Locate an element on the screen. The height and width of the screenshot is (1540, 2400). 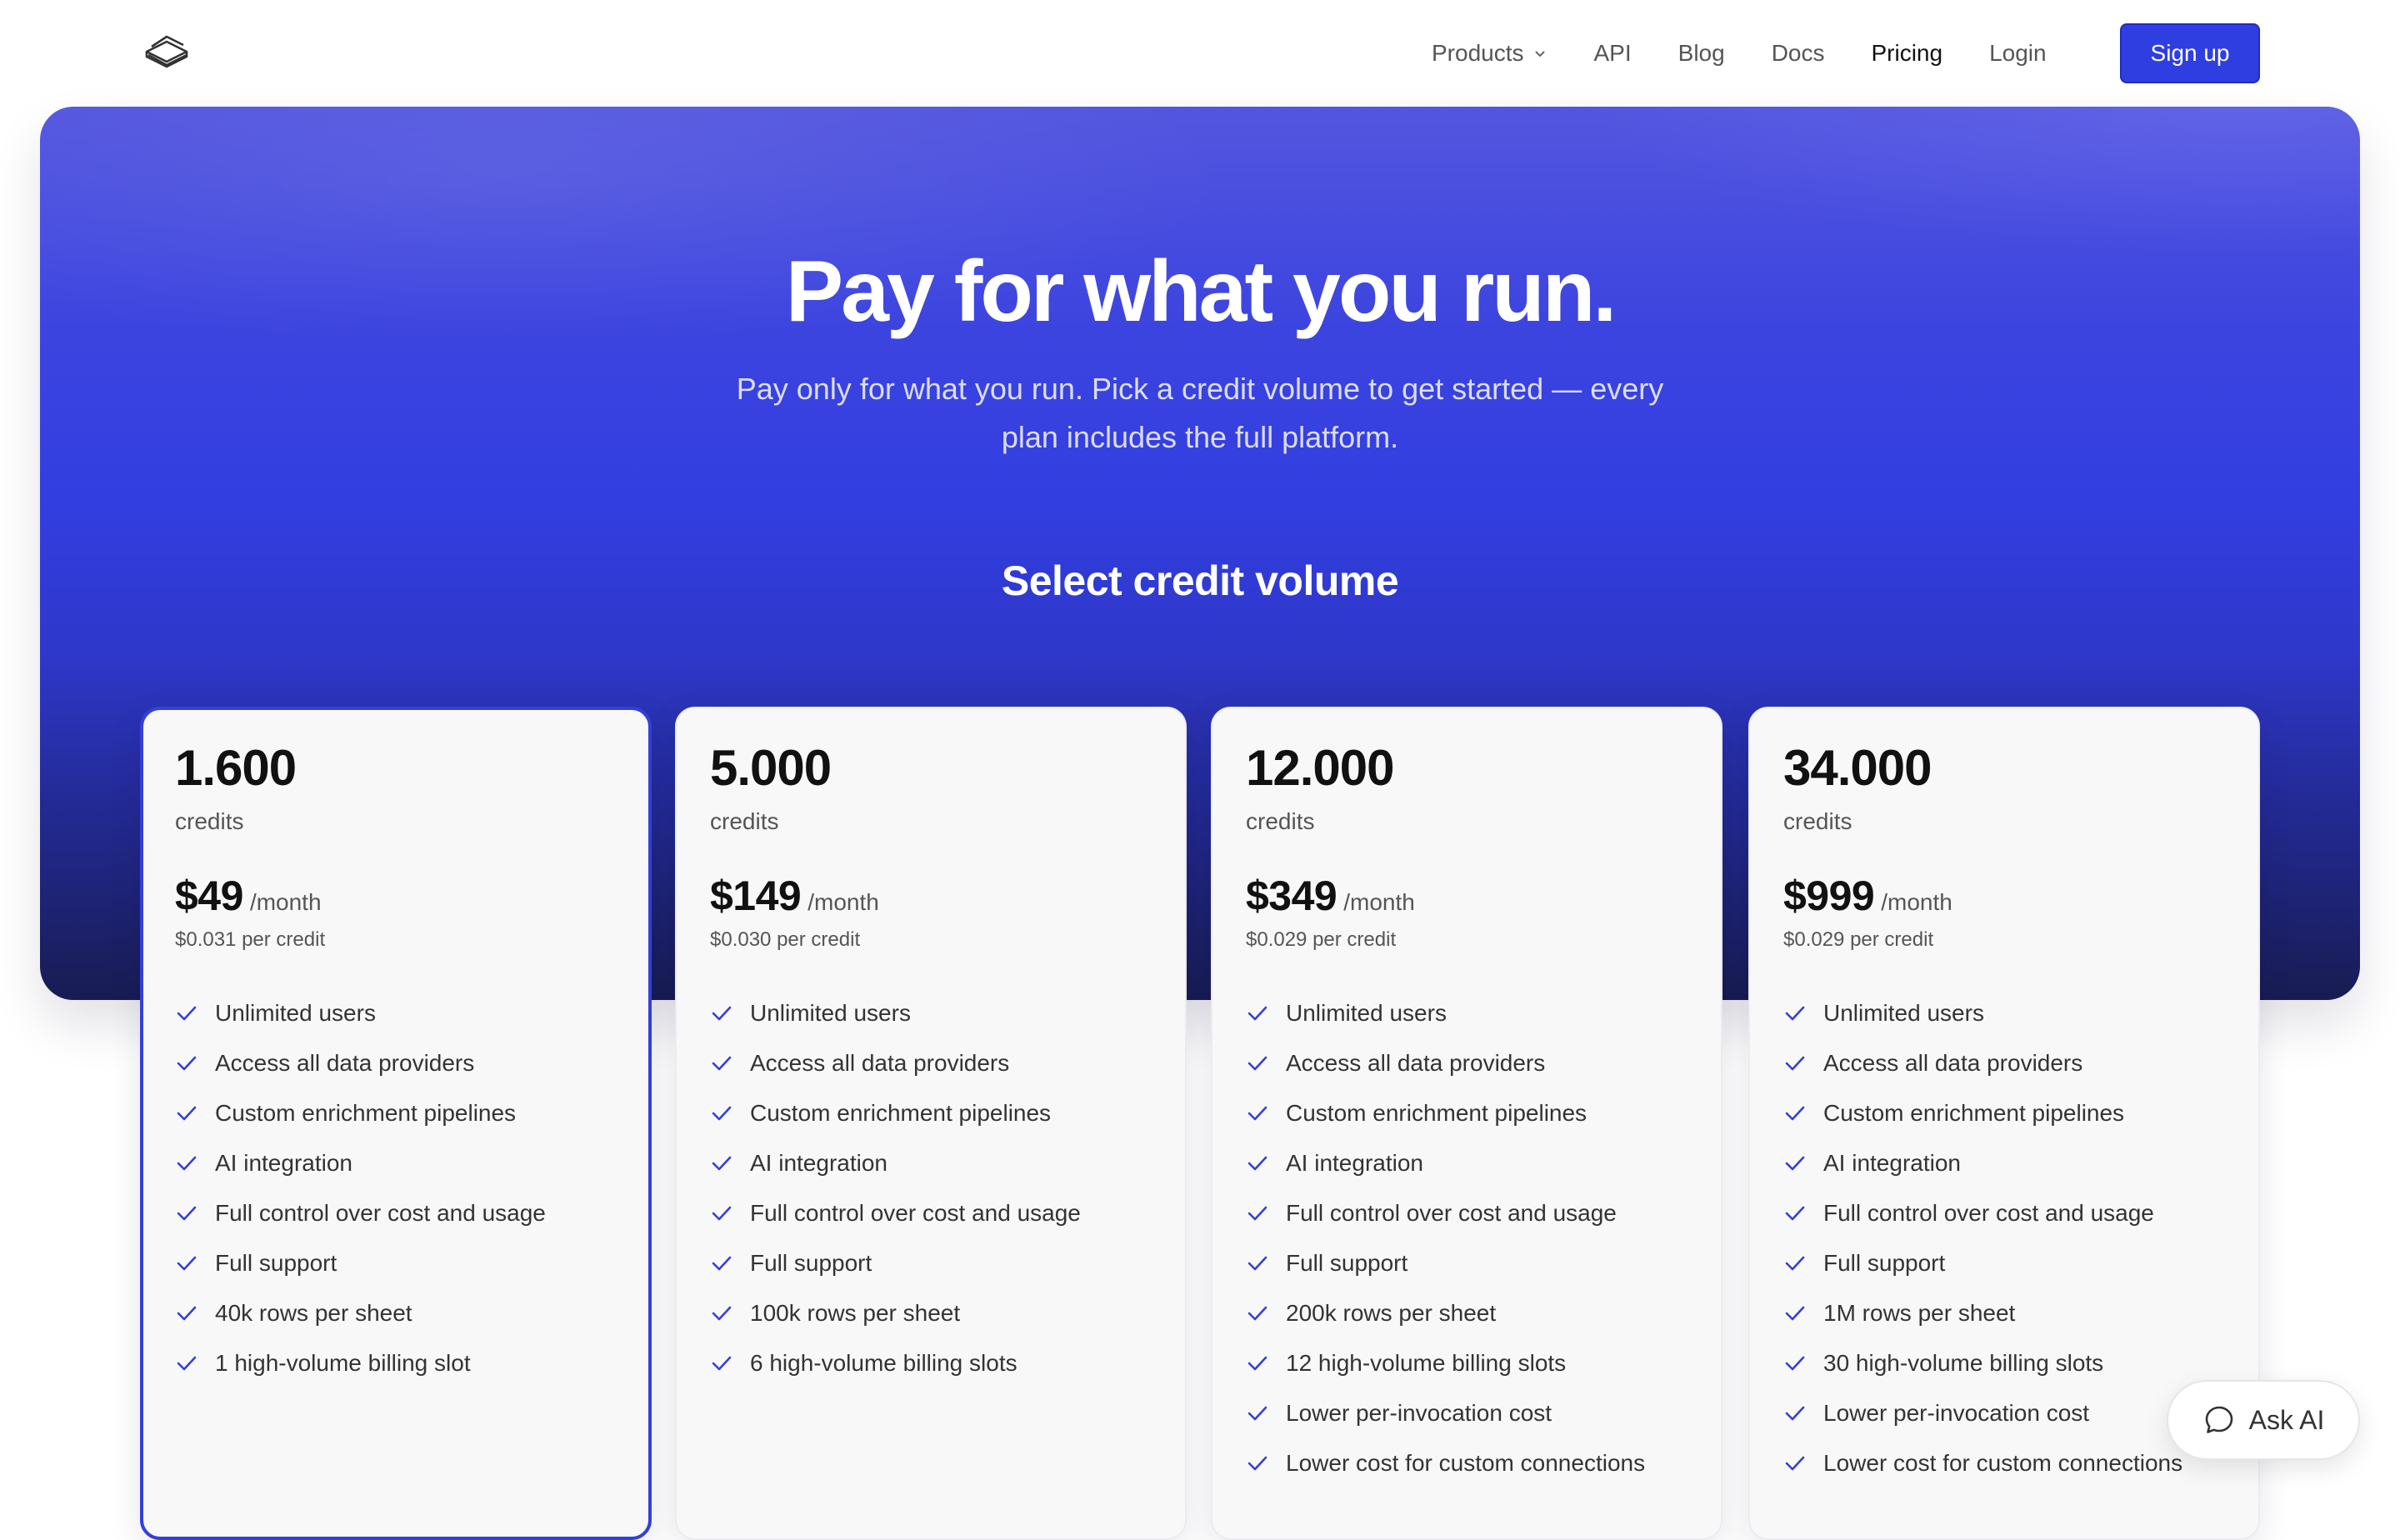
nav-blog: Blog is located at coordinates (1701, 54).